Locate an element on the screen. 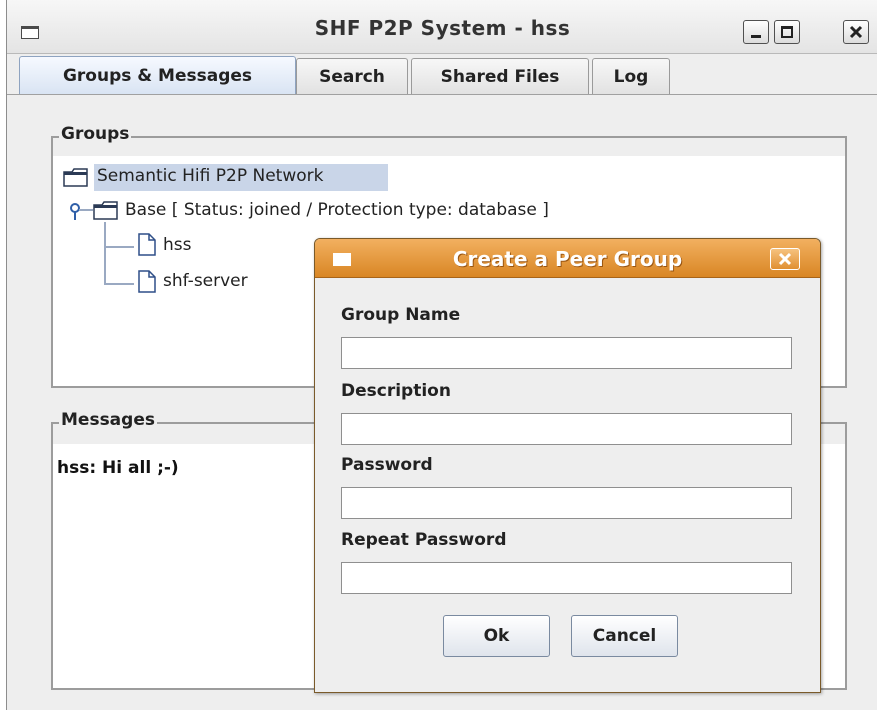 This screenshot has width=877, height=710. minimize-button is located at coordinates (756, 32).